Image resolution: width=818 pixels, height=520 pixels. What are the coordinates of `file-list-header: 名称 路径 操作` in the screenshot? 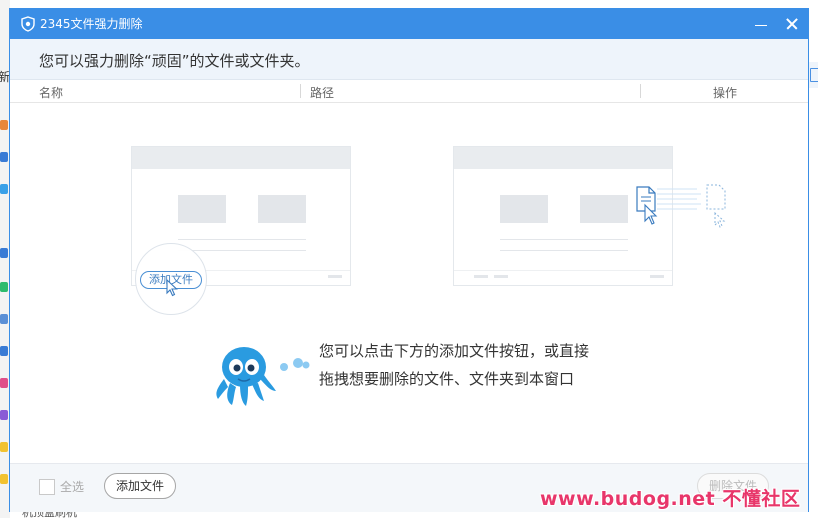 It's located at (409, 91).